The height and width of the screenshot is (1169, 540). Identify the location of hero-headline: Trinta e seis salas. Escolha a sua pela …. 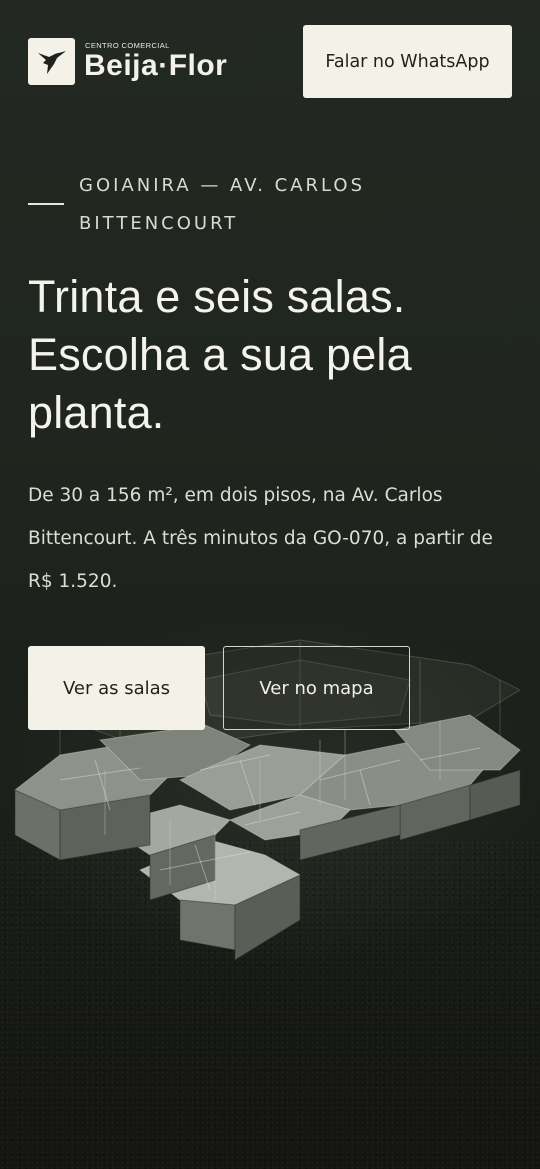
(220, 354).